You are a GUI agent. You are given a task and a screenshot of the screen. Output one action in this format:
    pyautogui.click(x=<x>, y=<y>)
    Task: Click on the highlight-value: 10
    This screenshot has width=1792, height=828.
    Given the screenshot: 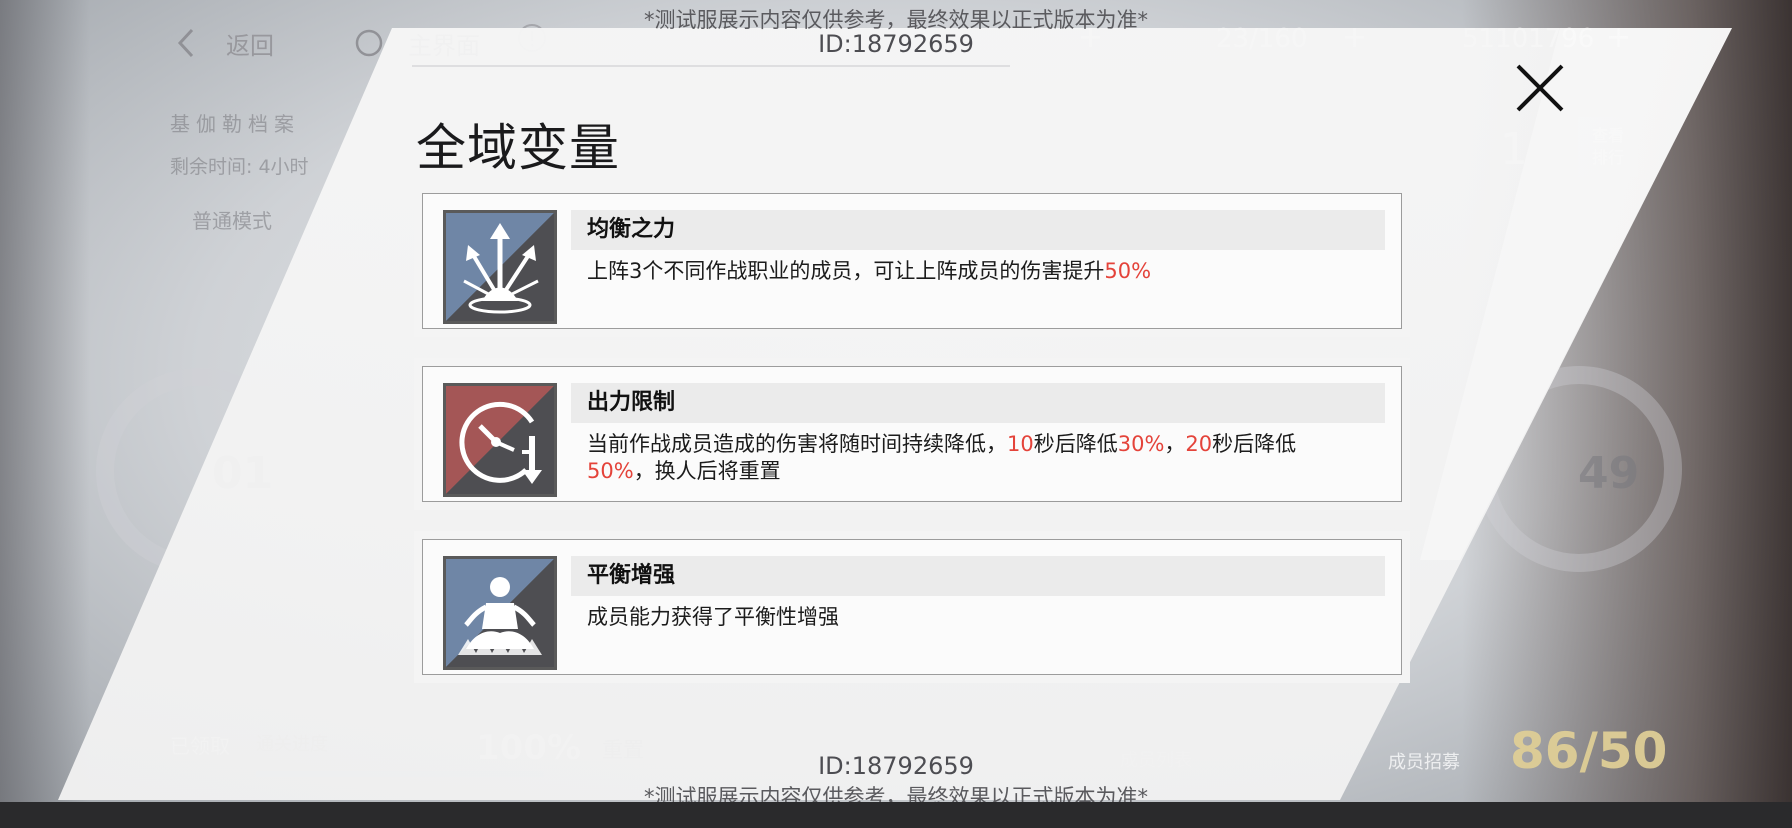 What is the action you would take?
    pyautogui.click(x=1020, y=444)
    